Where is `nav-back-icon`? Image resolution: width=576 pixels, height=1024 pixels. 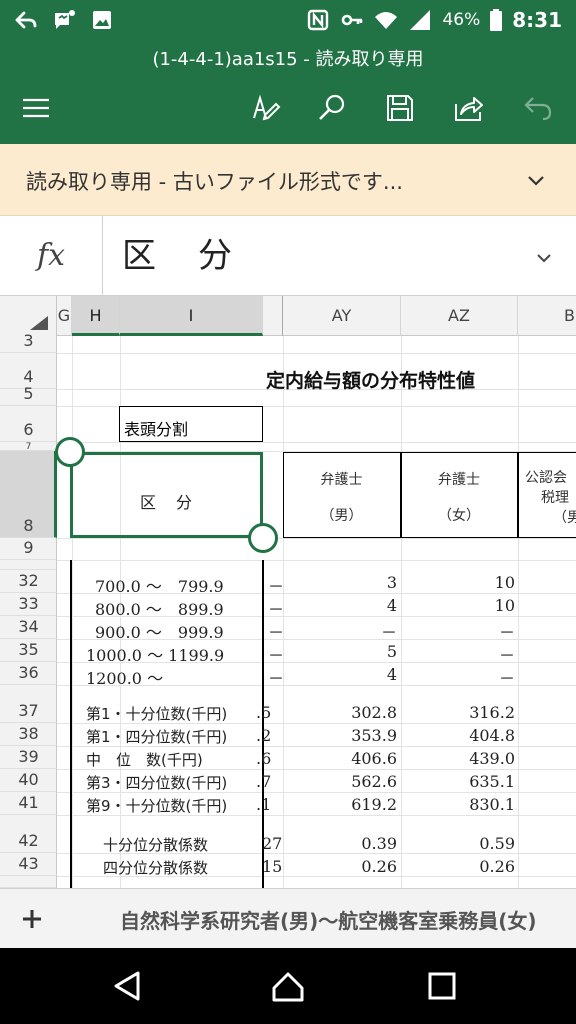 nav-back-icon is located at coordinates (128, 986).